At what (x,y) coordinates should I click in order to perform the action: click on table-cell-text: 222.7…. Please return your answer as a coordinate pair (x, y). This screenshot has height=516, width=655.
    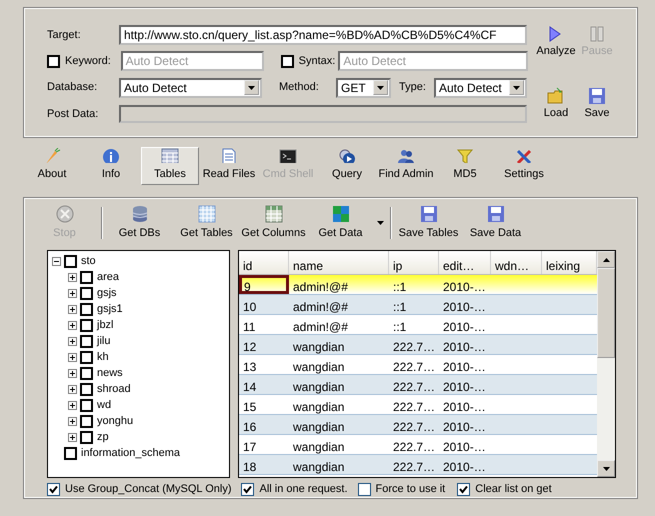
    Looking at the image, I should click on (414, 366).